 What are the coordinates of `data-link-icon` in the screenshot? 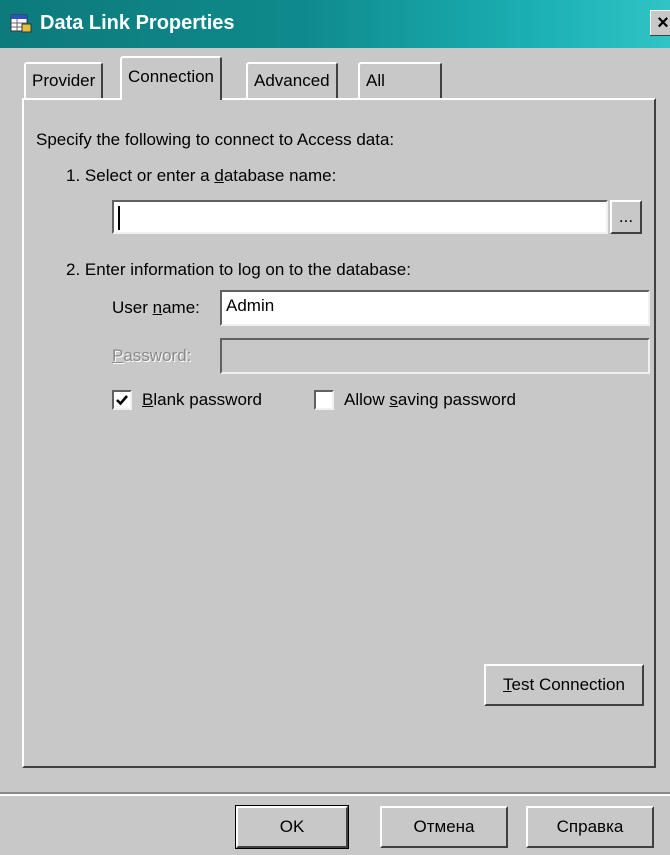 It's located at (21, 23).